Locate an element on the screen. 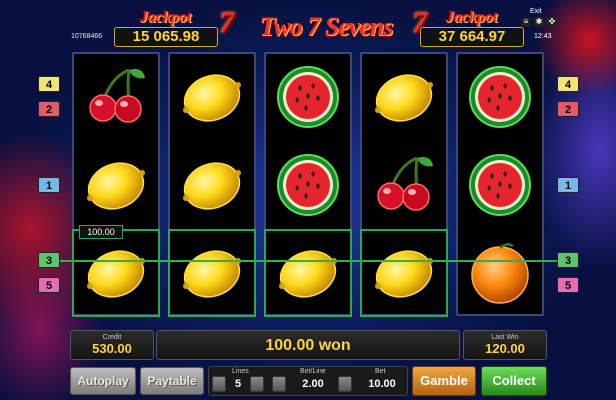 This screenshot has height=400, width=616. credit-panel: Credit 530.00 is located at coordinates (112, 345).